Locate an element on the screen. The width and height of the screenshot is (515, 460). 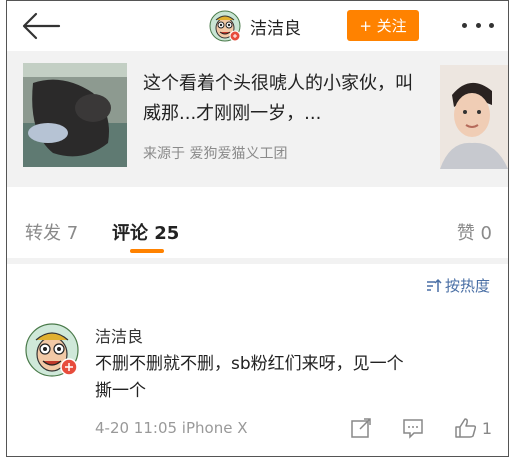
comment-text: 不删不删就不删，sb粉红们来呀，见一个撕一个 is located at coordinates (249, 377).